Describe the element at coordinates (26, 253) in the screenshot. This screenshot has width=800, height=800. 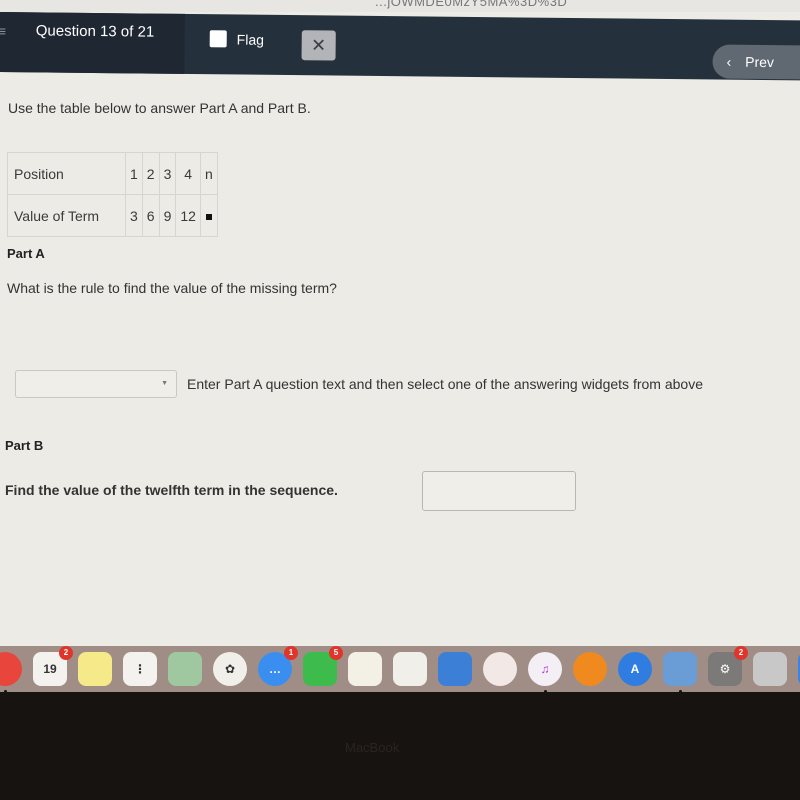
I see `part-a-heading: Part A` at that location.